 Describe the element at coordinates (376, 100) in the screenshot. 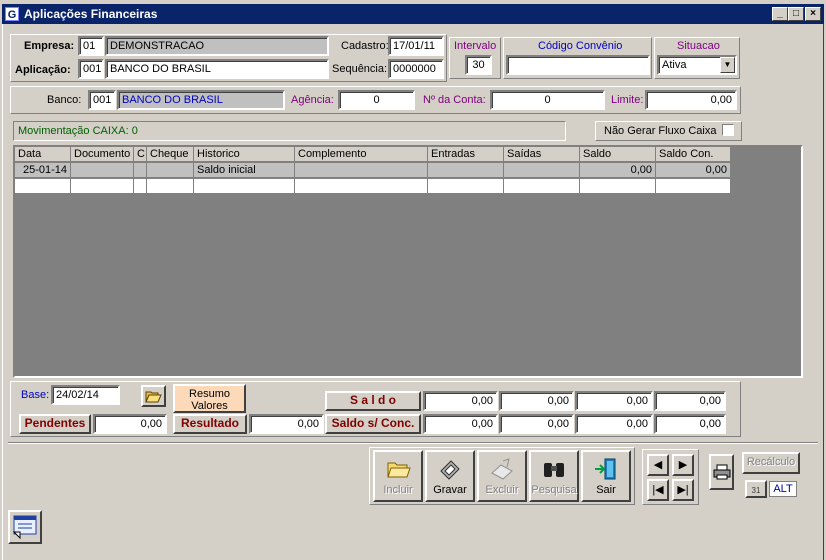

I see `agencia-field: 0` at that location.